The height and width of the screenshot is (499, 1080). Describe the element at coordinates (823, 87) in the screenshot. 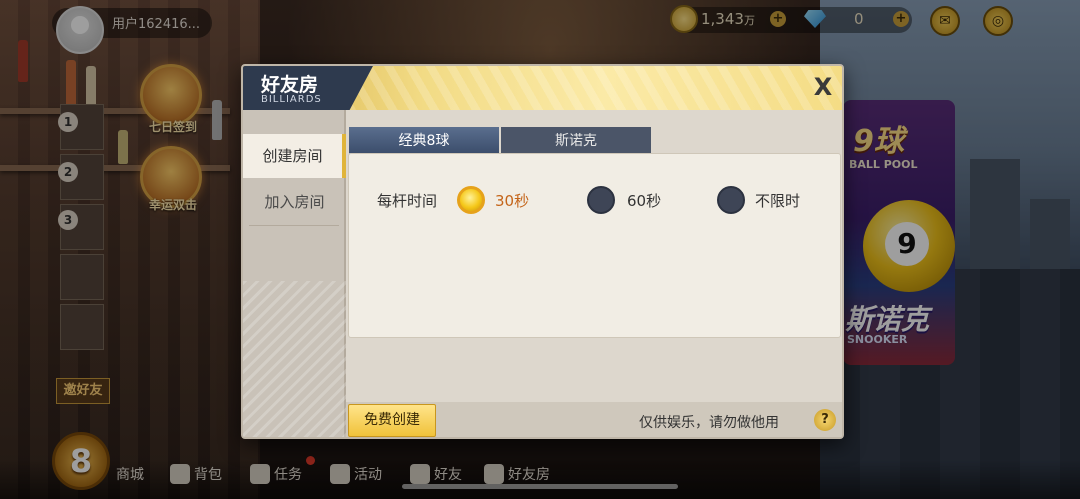

I see `close-icon: X` at that location.